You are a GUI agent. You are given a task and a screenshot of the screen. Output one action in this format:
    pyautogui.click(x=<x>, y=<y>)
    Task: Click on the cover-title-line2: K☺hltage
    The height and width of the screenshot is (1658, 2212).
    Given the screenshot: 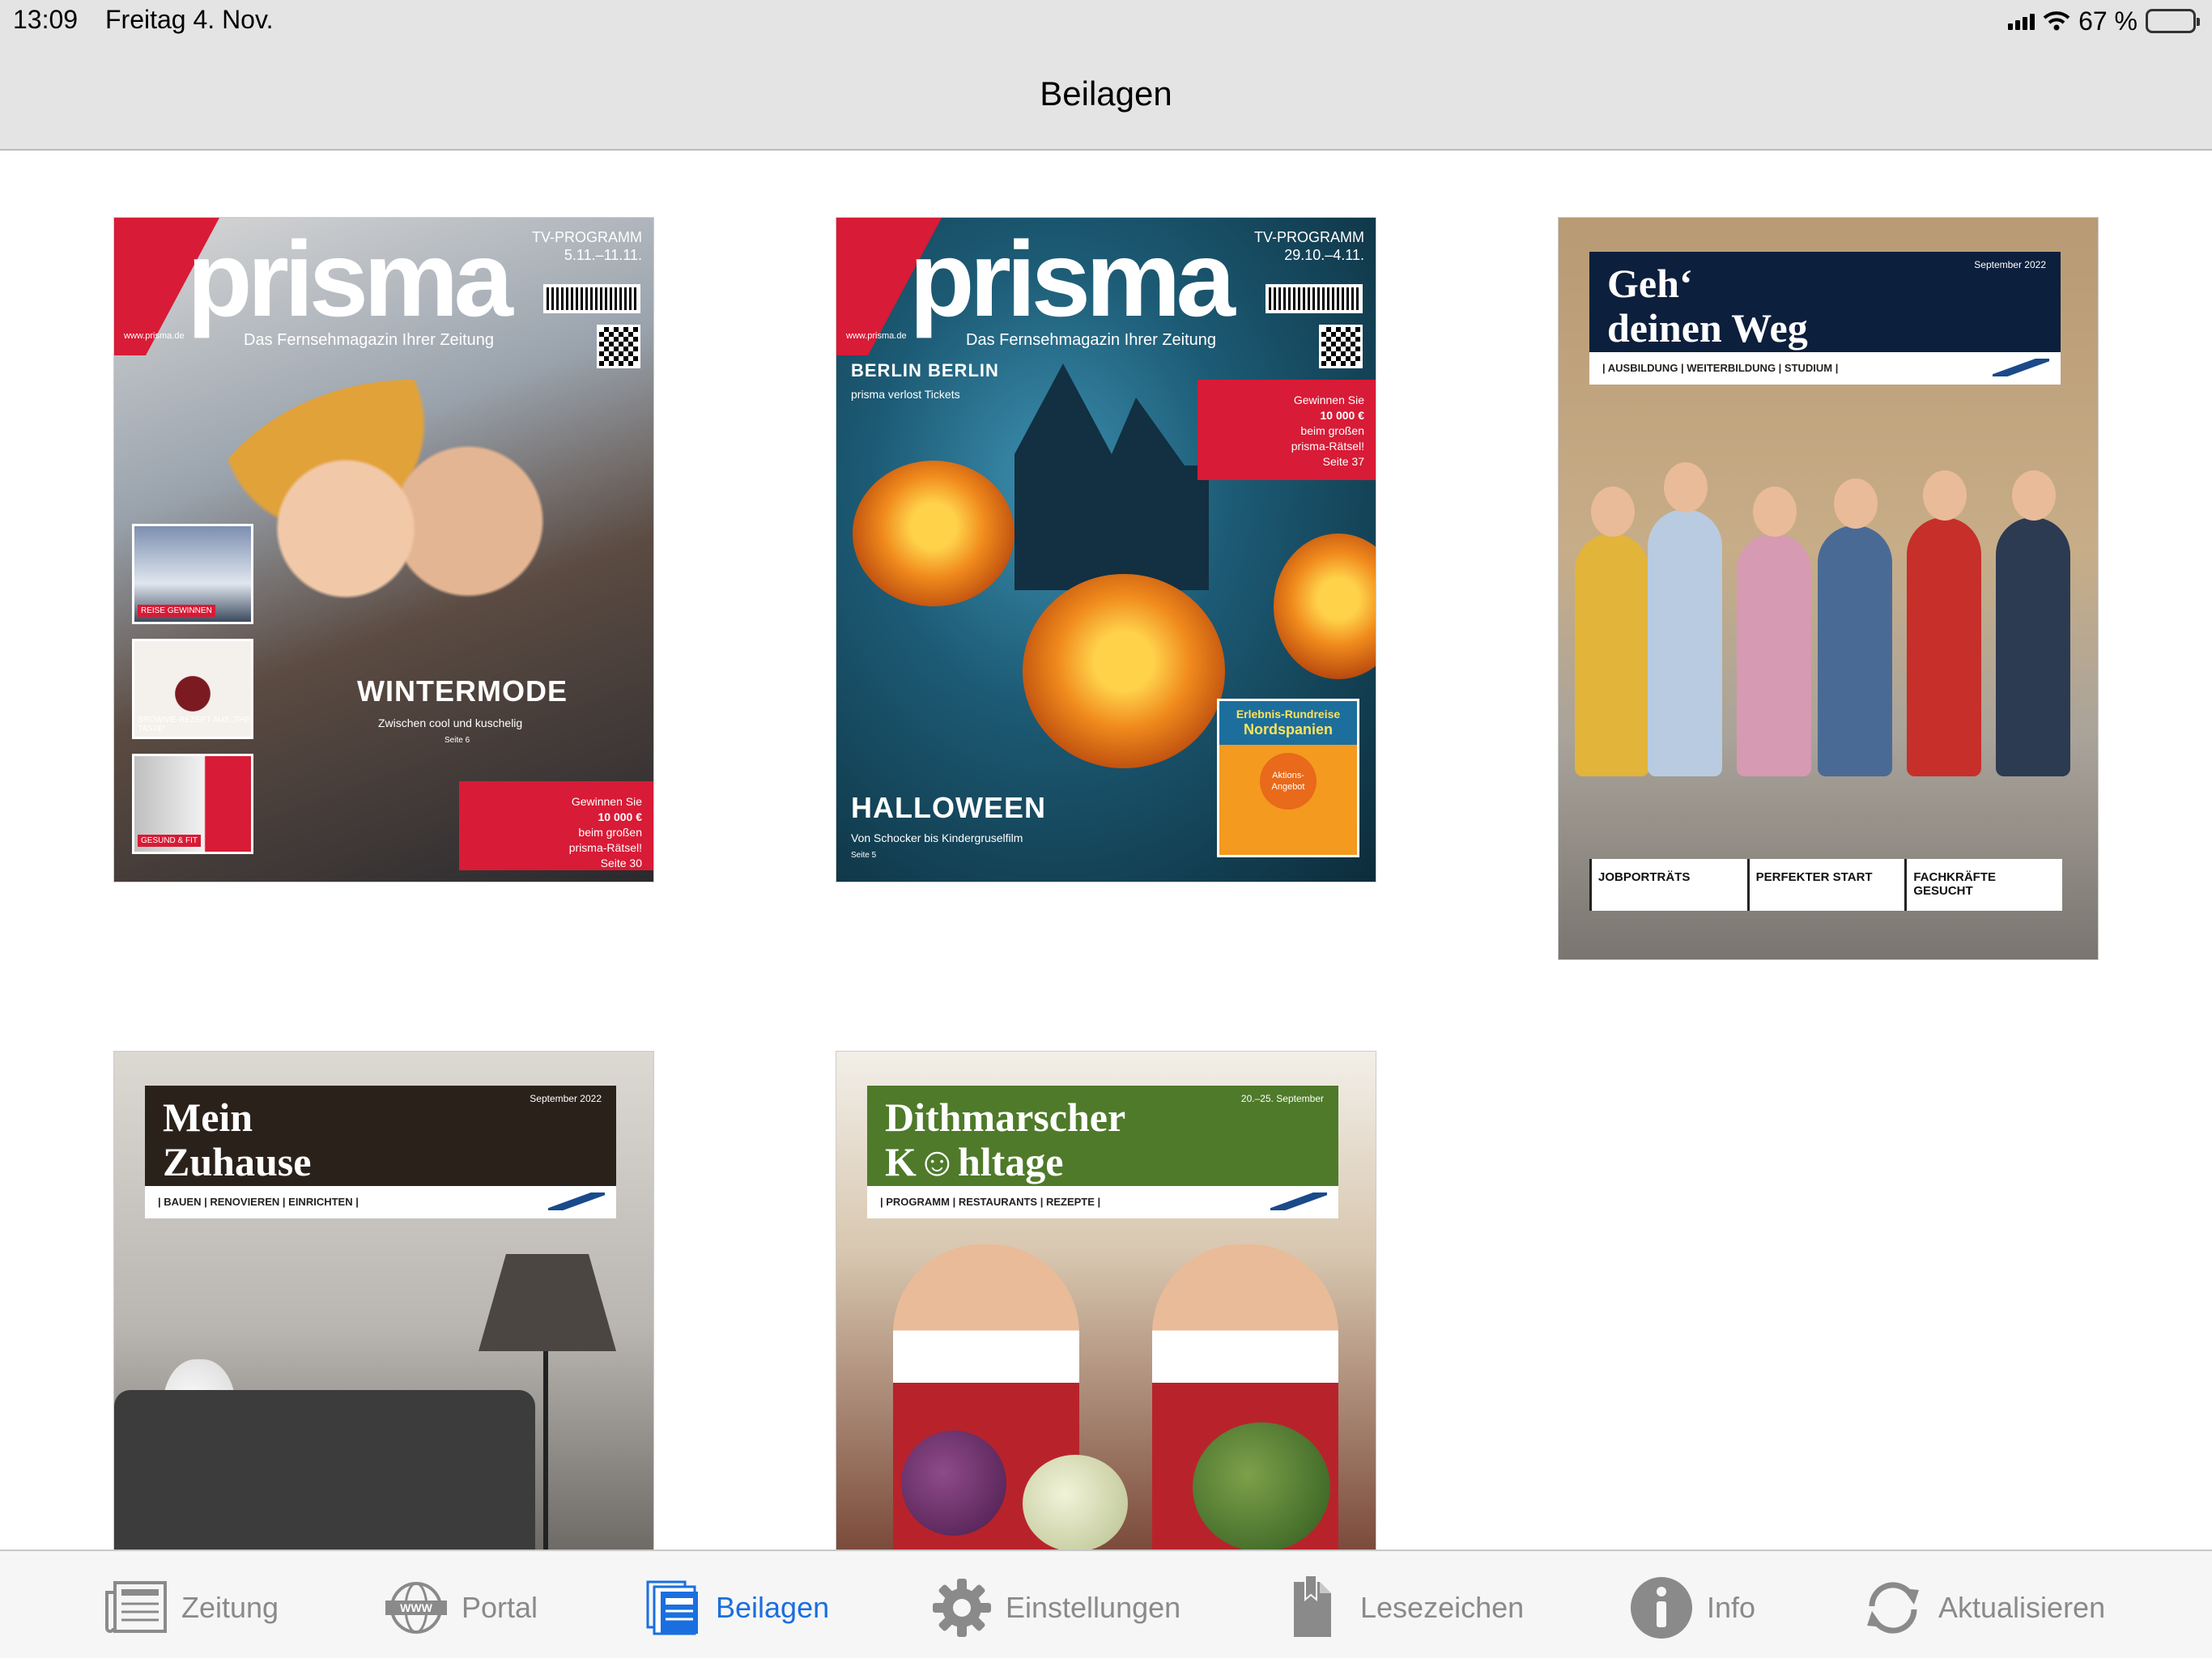 What is the action you would take?
    pyautogui.click(x=975, y=1161)
    